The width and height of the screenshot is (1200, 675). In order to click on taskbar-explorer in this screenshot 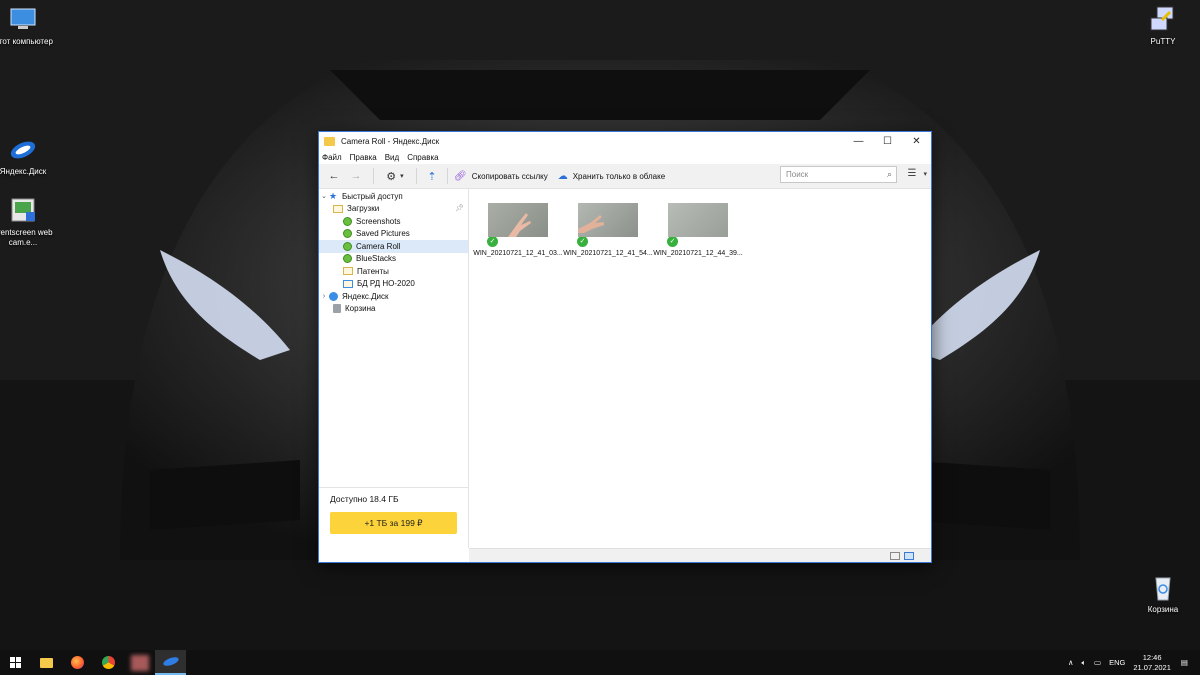, I will do `click(46, 662)`.